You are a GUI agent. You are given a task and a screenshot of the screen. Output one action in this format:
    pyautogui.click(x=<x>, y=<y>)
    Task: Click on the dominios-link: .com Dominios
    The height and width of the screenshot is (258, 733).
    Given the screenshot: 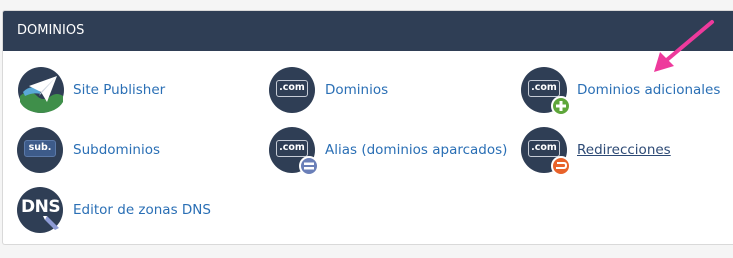 What is the action you would take?
    pyautogui.click(x=328, y=90)
    